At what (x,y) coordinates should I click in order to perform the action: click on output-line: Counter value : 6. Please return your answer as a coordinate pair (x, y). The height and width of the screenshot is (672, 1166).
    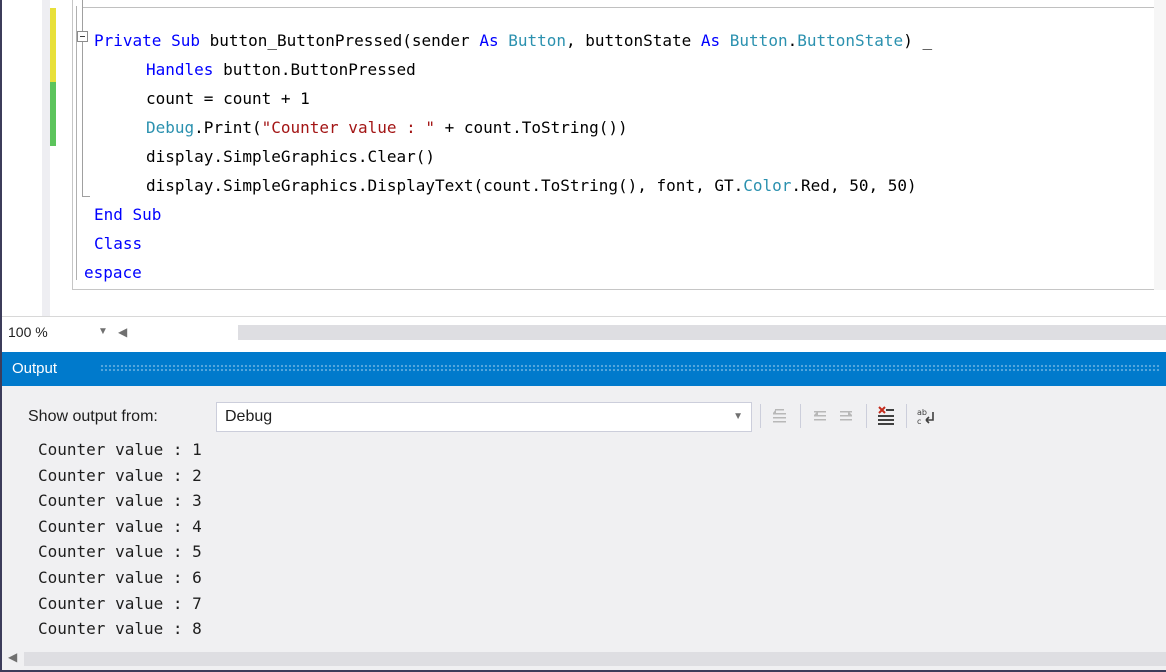
    Looking at the image, I should click on (120, 577).